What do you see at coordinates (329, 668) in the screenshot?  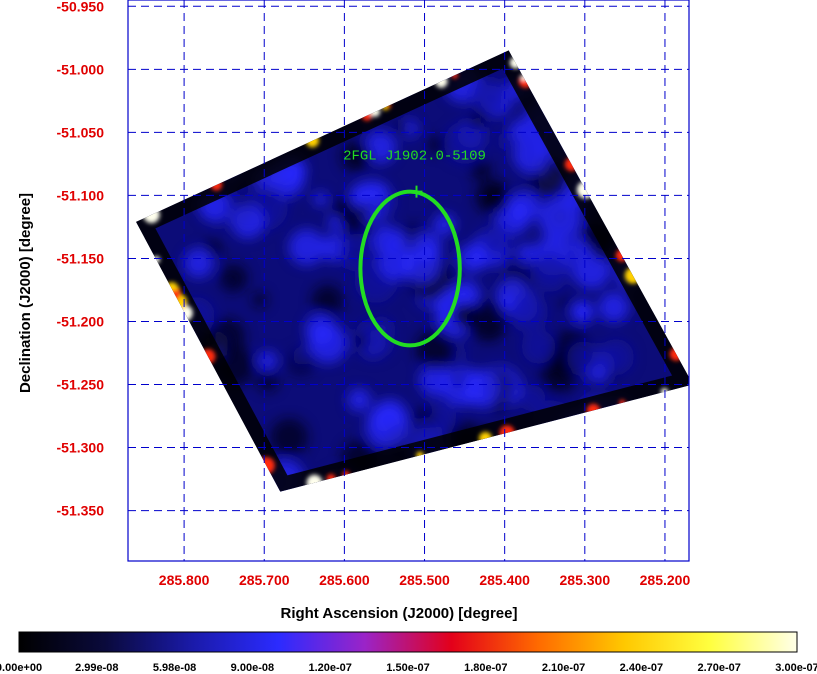 I see `colorbar-tick-label: 1.20e-07` at bounding box center [329, 668].